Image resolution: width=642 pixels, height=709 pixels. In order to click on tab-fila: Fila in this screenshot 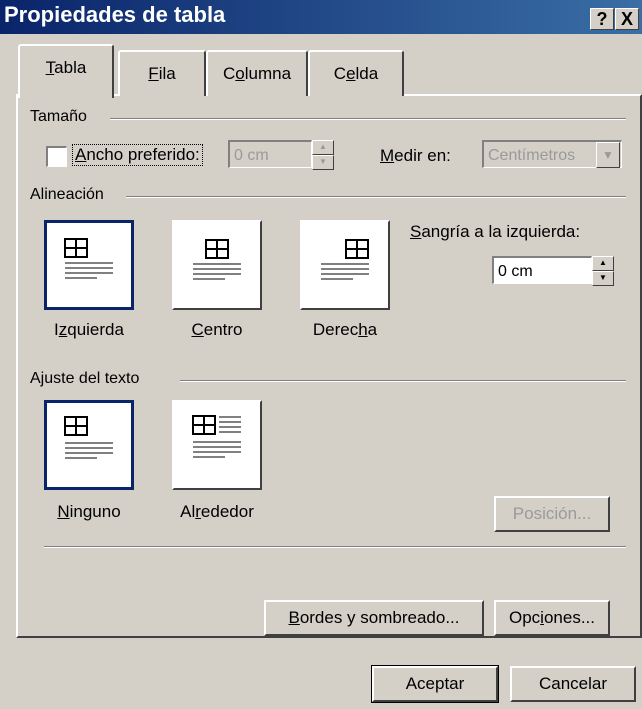, I will do `click(162, 73)`.